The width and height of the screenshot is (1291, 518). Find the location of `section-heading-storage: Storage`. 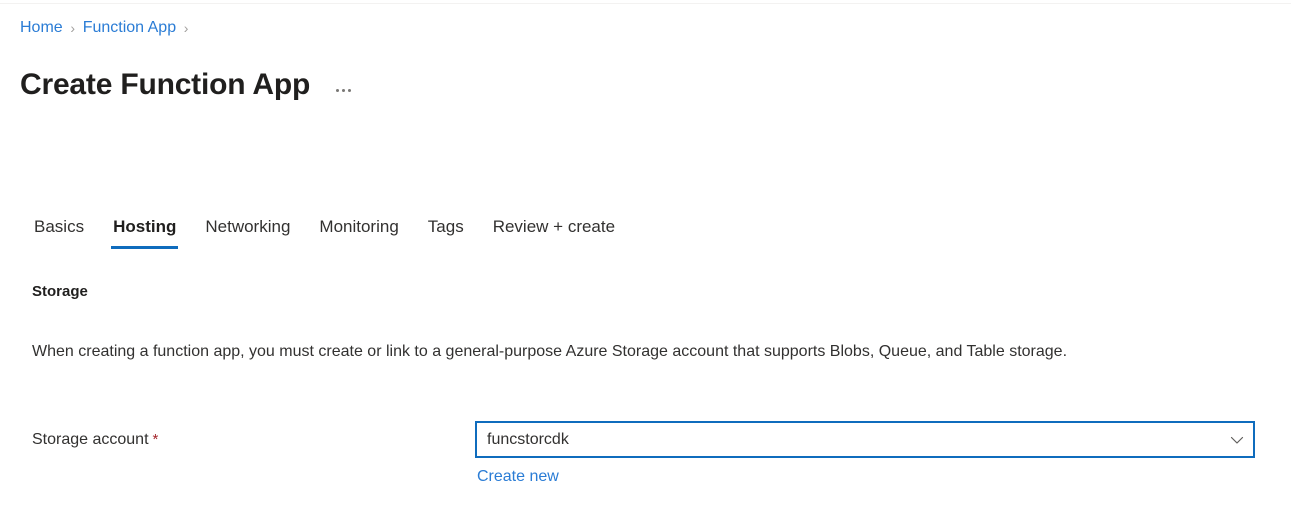

section-heading-storage: Storage is located at coordinates (60, 291).